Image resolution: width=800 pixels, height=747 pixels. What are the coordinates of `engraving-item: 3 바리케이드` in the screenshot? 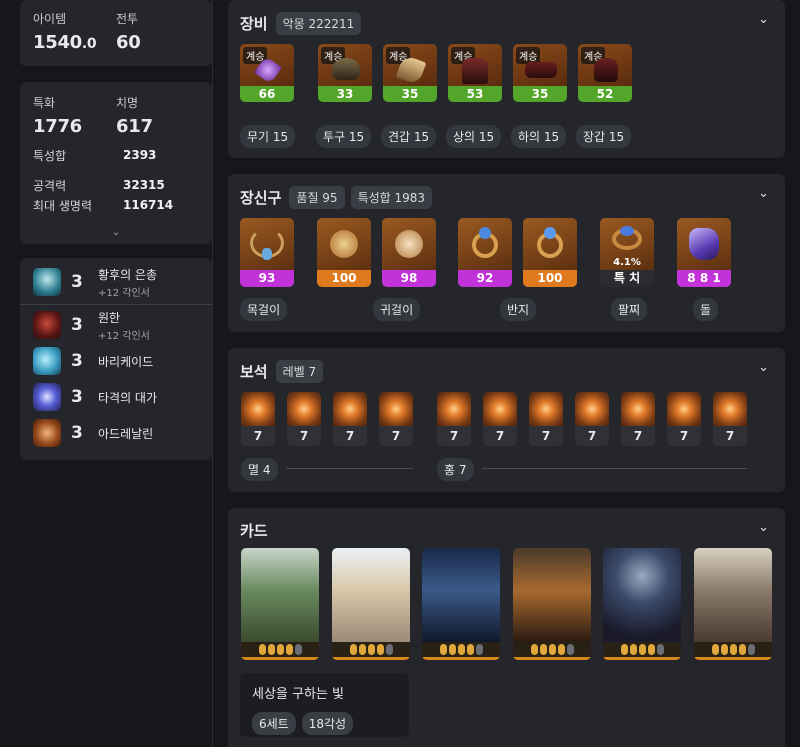 It's located at (116, 361).